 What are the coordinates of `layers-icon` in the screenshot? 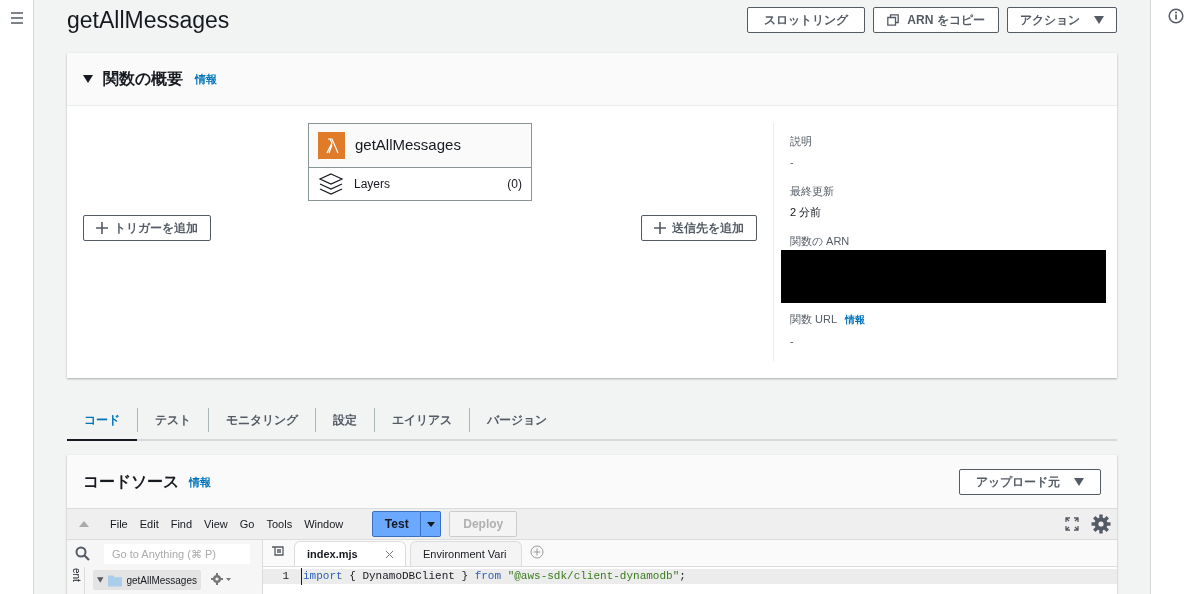 It's located at (331, 183).